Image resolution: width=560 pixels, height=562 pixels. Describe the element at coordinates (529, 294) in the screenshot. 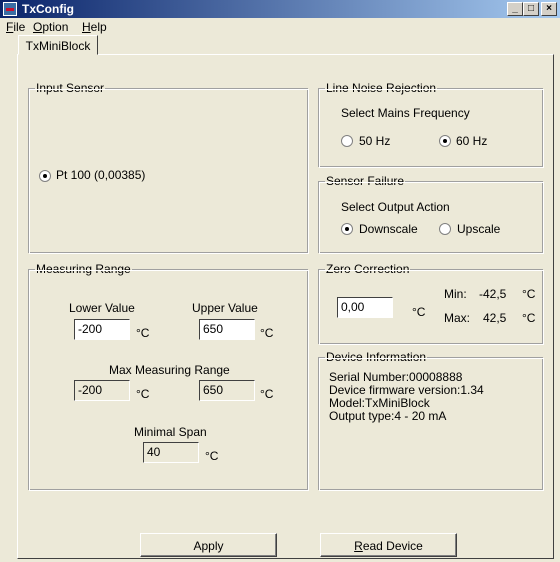

I see `min-unit: °C` at that location.